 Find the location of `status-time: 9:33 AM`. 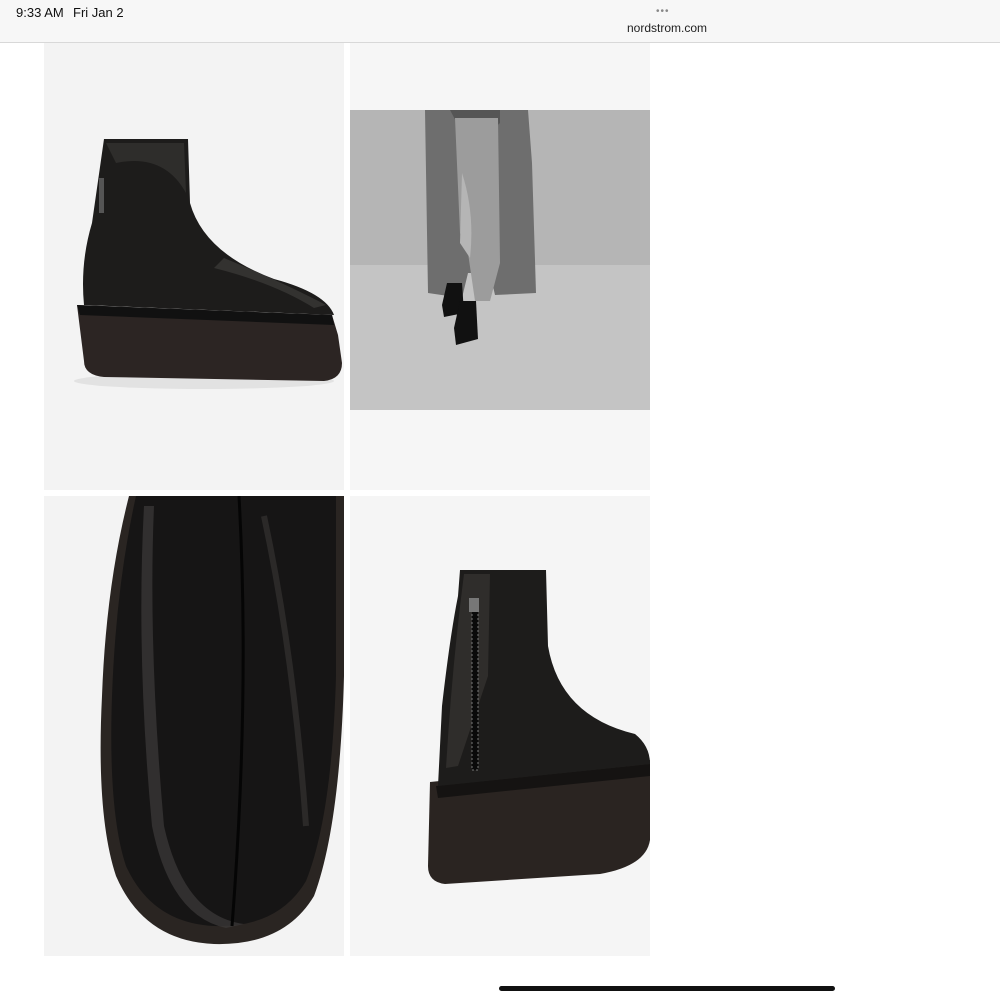

status-time: 9:33 AM is located at coordinates (40, 12).